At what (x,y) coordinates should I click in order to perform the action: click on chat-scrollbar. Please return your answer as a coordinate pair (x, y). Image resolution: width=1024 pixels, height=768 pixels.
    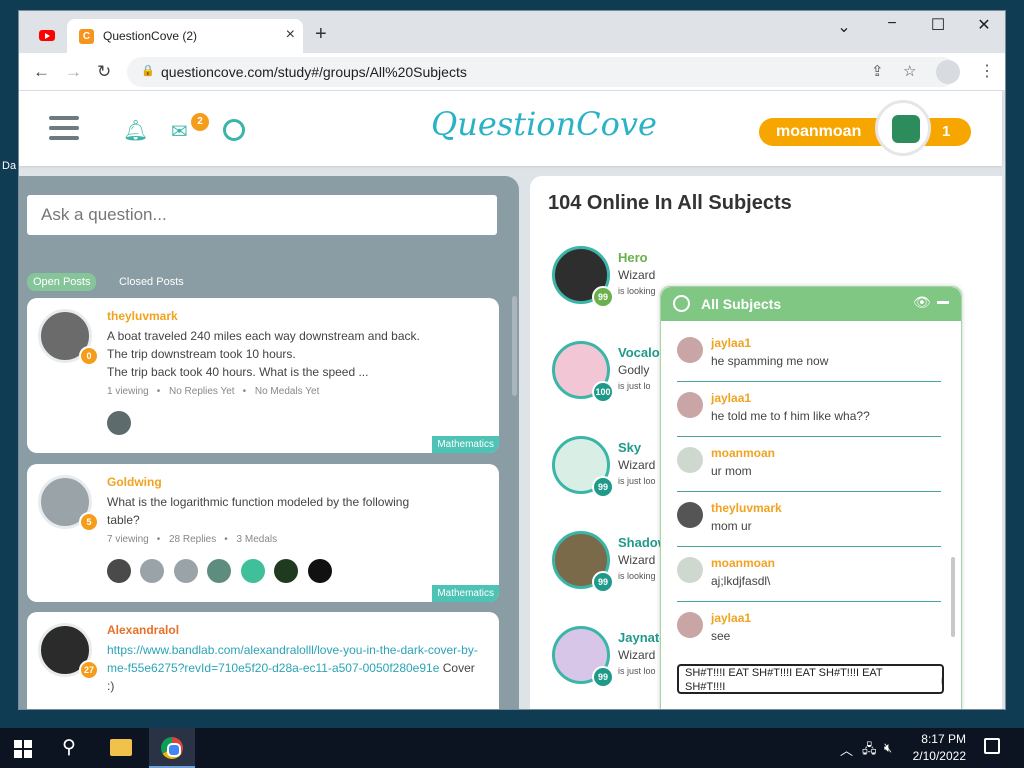
    Looking at the image, I should click on (953, 597).